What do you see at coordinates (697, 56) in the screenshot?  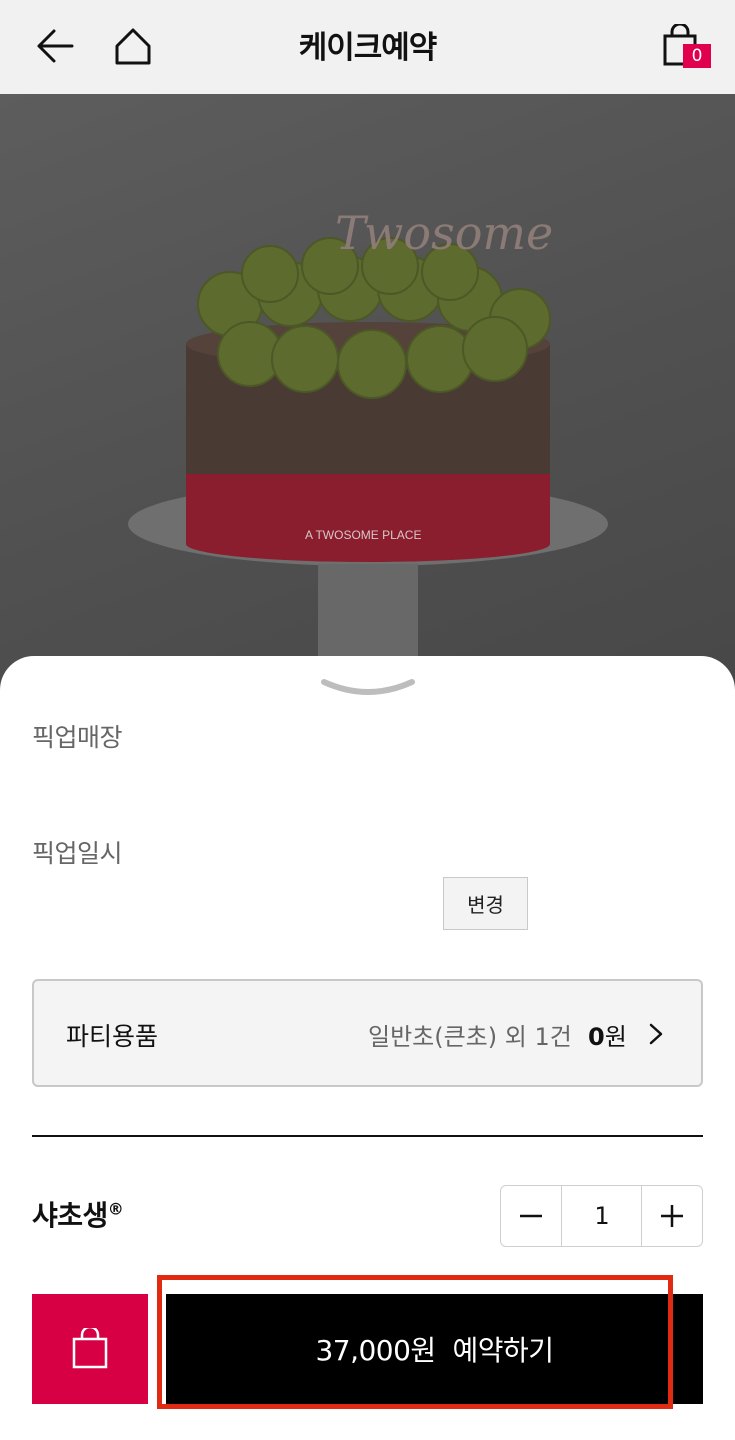 I see `cart-count-badge: 0` at bounding box center [697, 56].